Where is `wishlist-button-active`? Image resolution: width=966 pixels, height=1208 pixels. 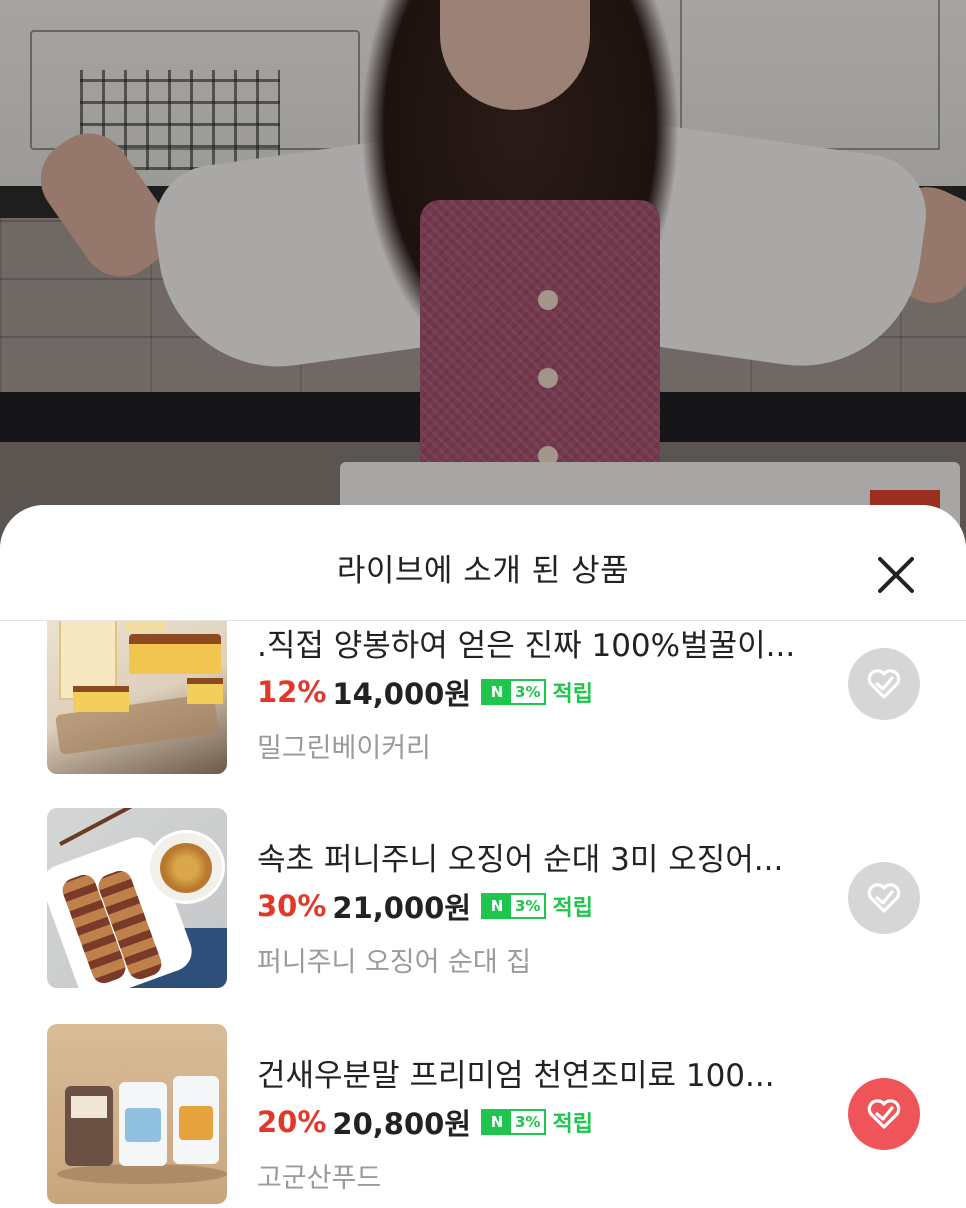
wishlist-button-active is located at coordinates (884, 1114).